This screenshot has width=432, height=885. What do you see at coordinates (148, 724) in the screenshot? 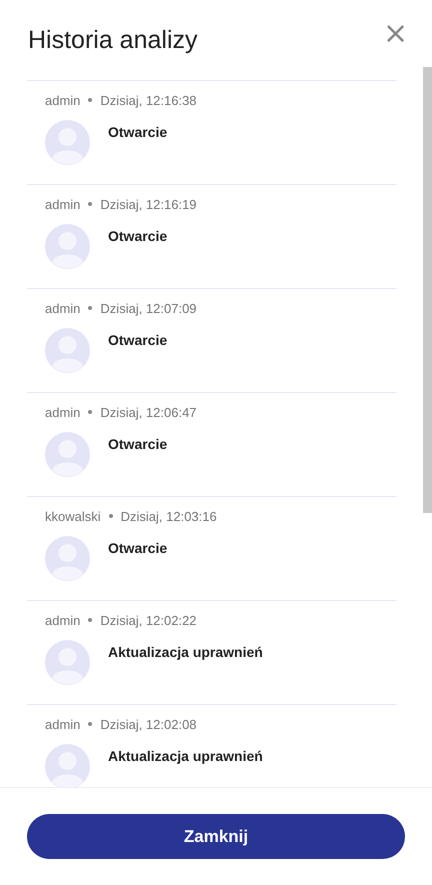
I see `timestamp: Dzisiaj, 12:02:08` at bounding box center [148, 724].